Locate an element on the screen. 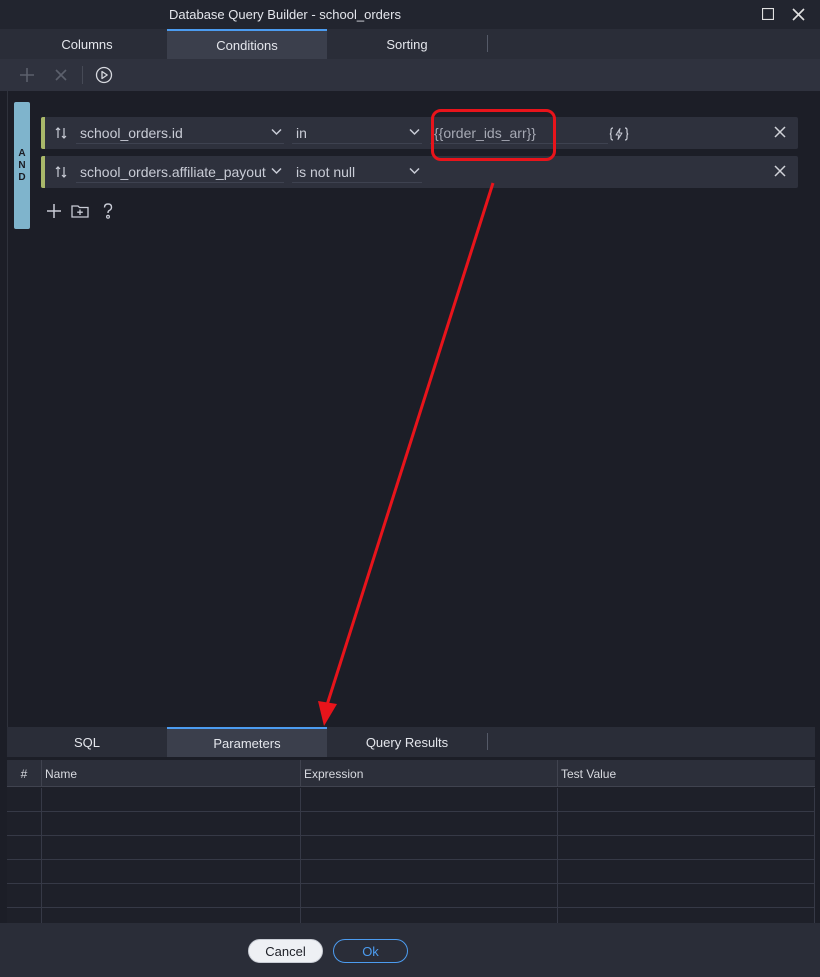 The height and width of the screenshot is (977, 820). add-condition-icon is located at coordinates (54, 211).